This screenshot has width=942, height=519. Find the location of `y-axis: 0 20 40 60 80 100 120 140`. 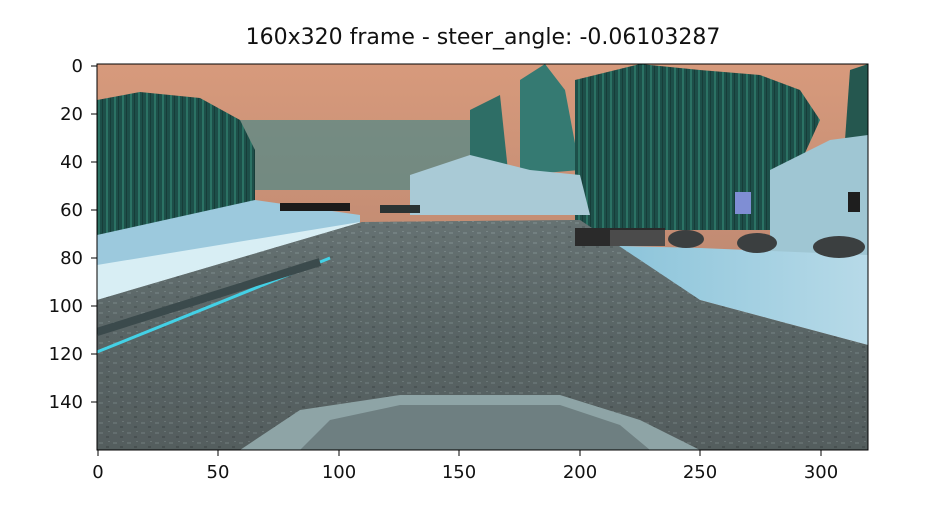

y-axis: 0 20 40 60 80 100 120 140 is located at coordinates (73, 234).